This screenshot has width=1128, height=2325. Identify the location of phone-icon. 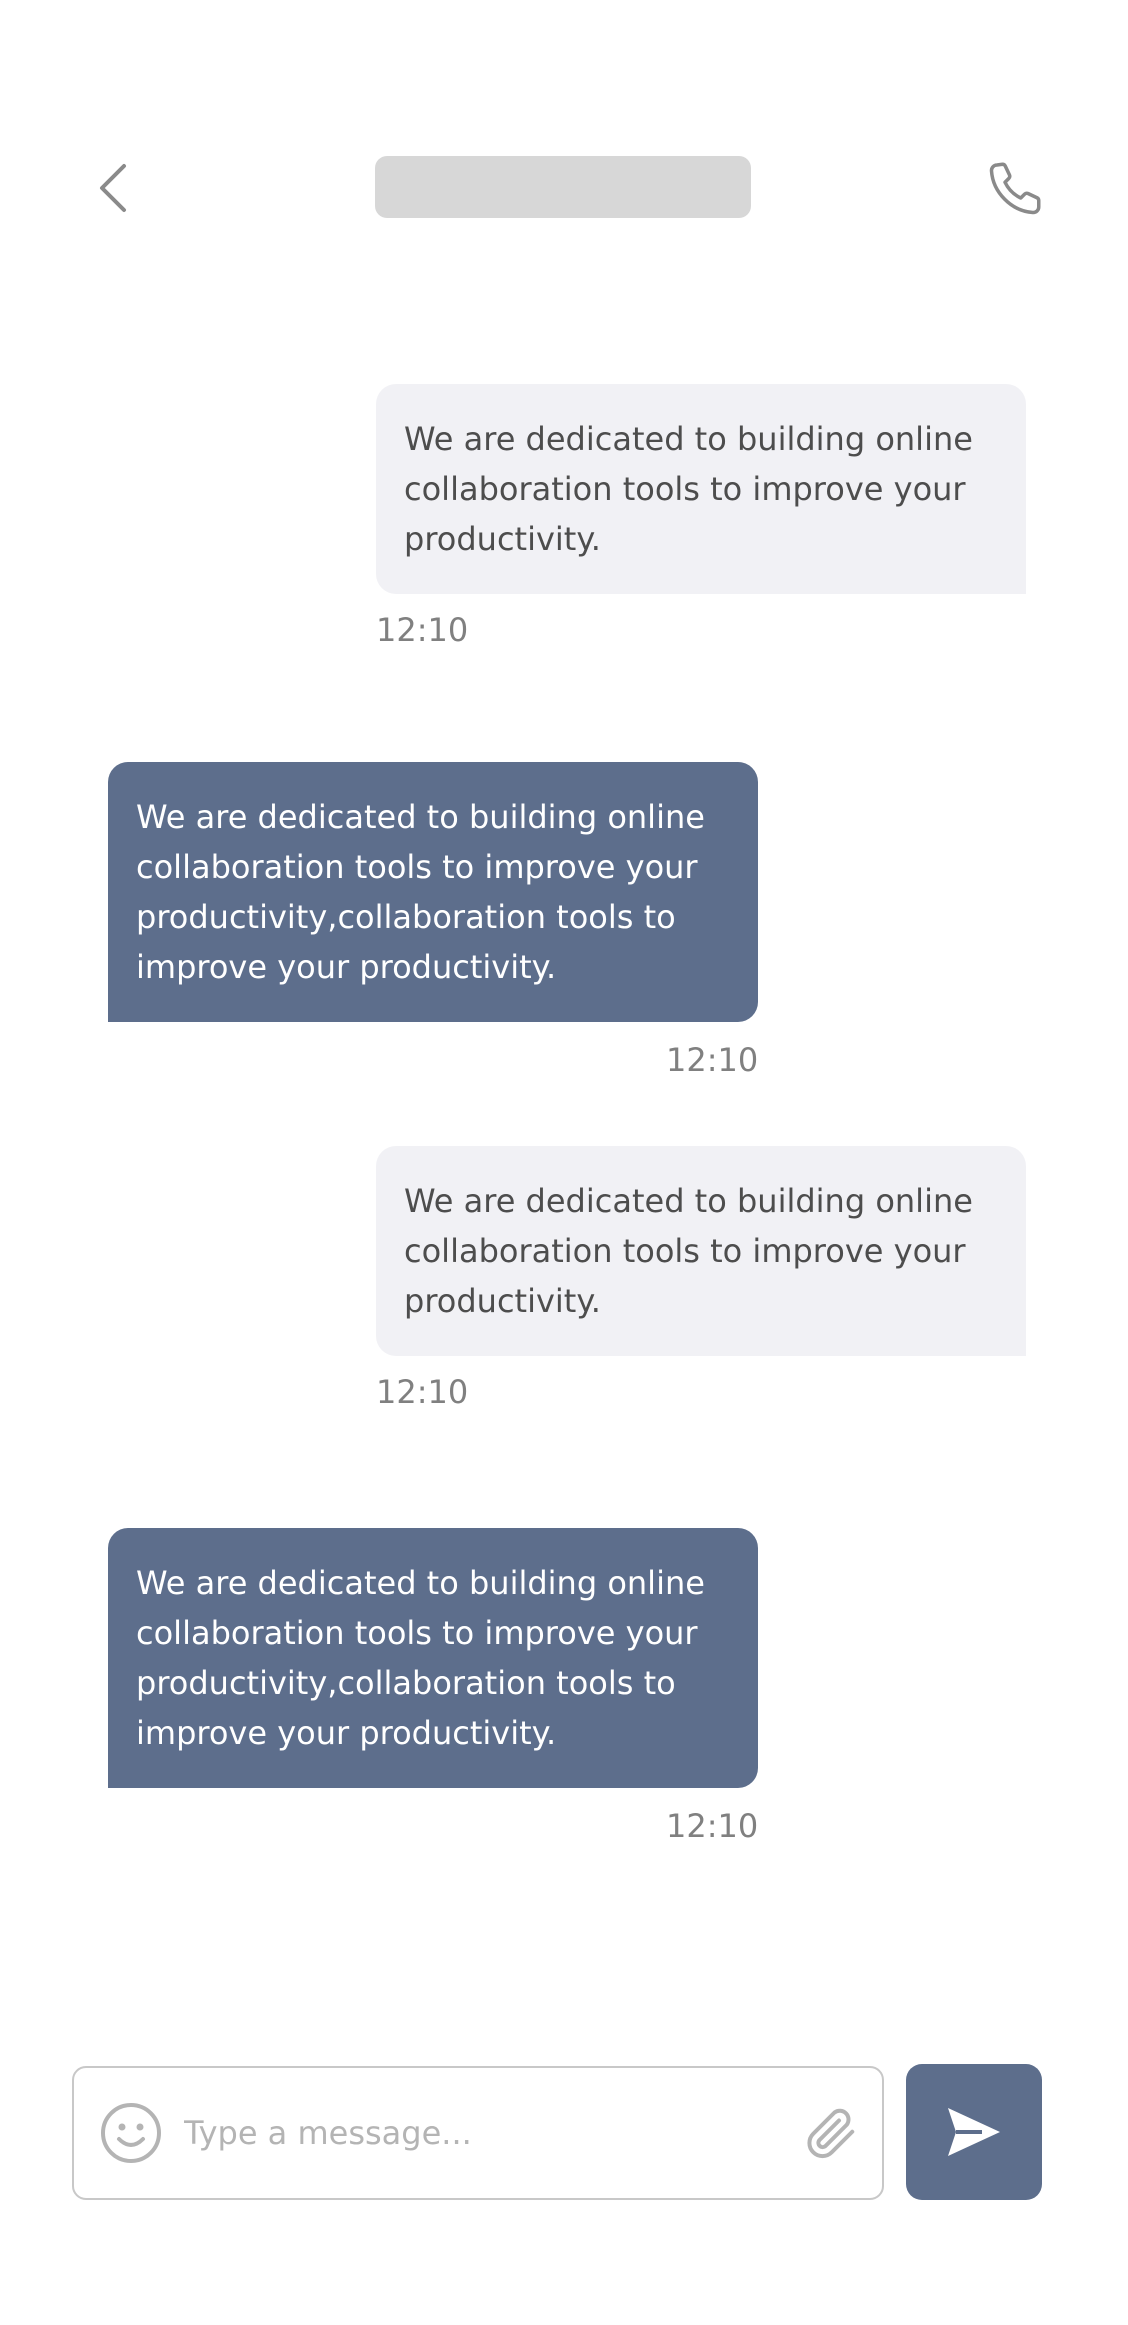
(1015, 188).